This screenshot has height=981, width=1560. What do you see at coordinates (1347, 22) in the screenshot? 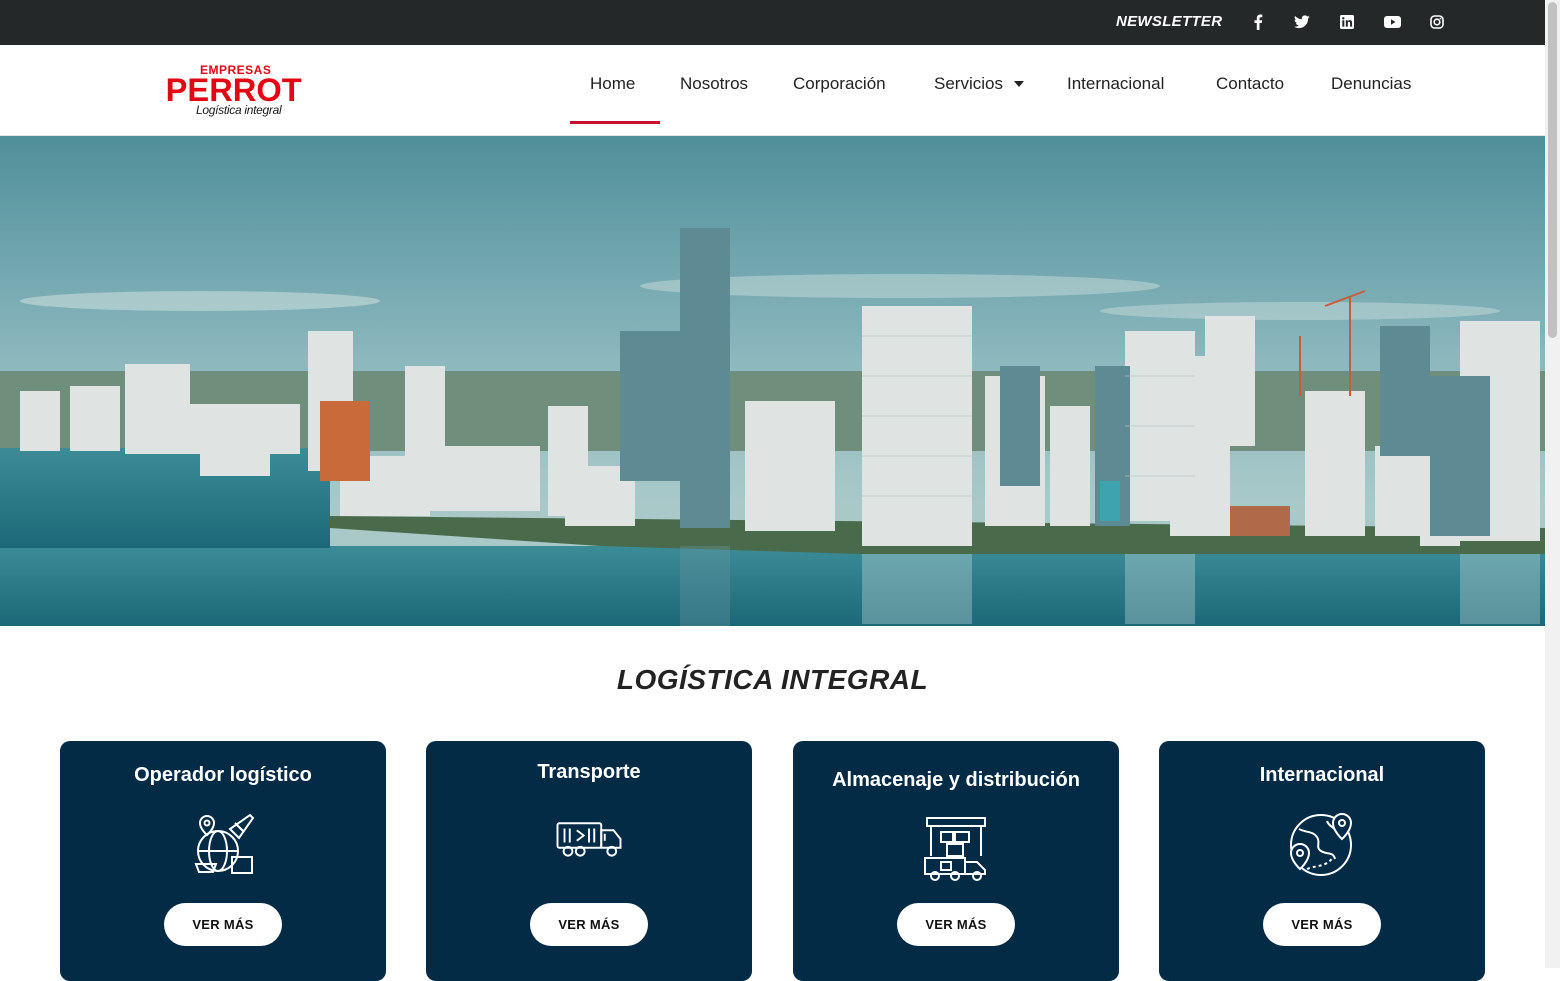
I see `linkedin-icon` at bounding box center [1347, 22].